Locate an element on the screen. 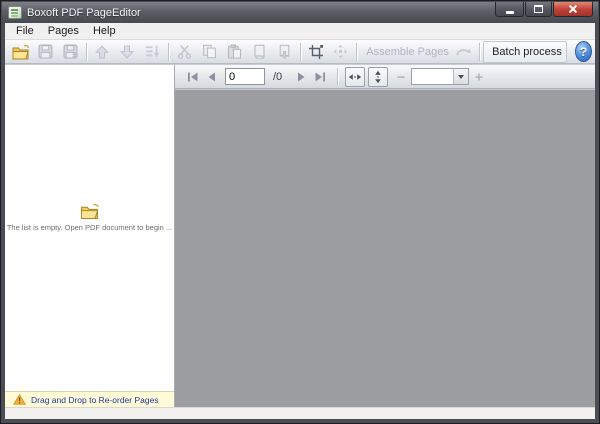 Image resolution: width=600 pixels, height=424 pixels. status-bar is located at coordinates (300, 413).